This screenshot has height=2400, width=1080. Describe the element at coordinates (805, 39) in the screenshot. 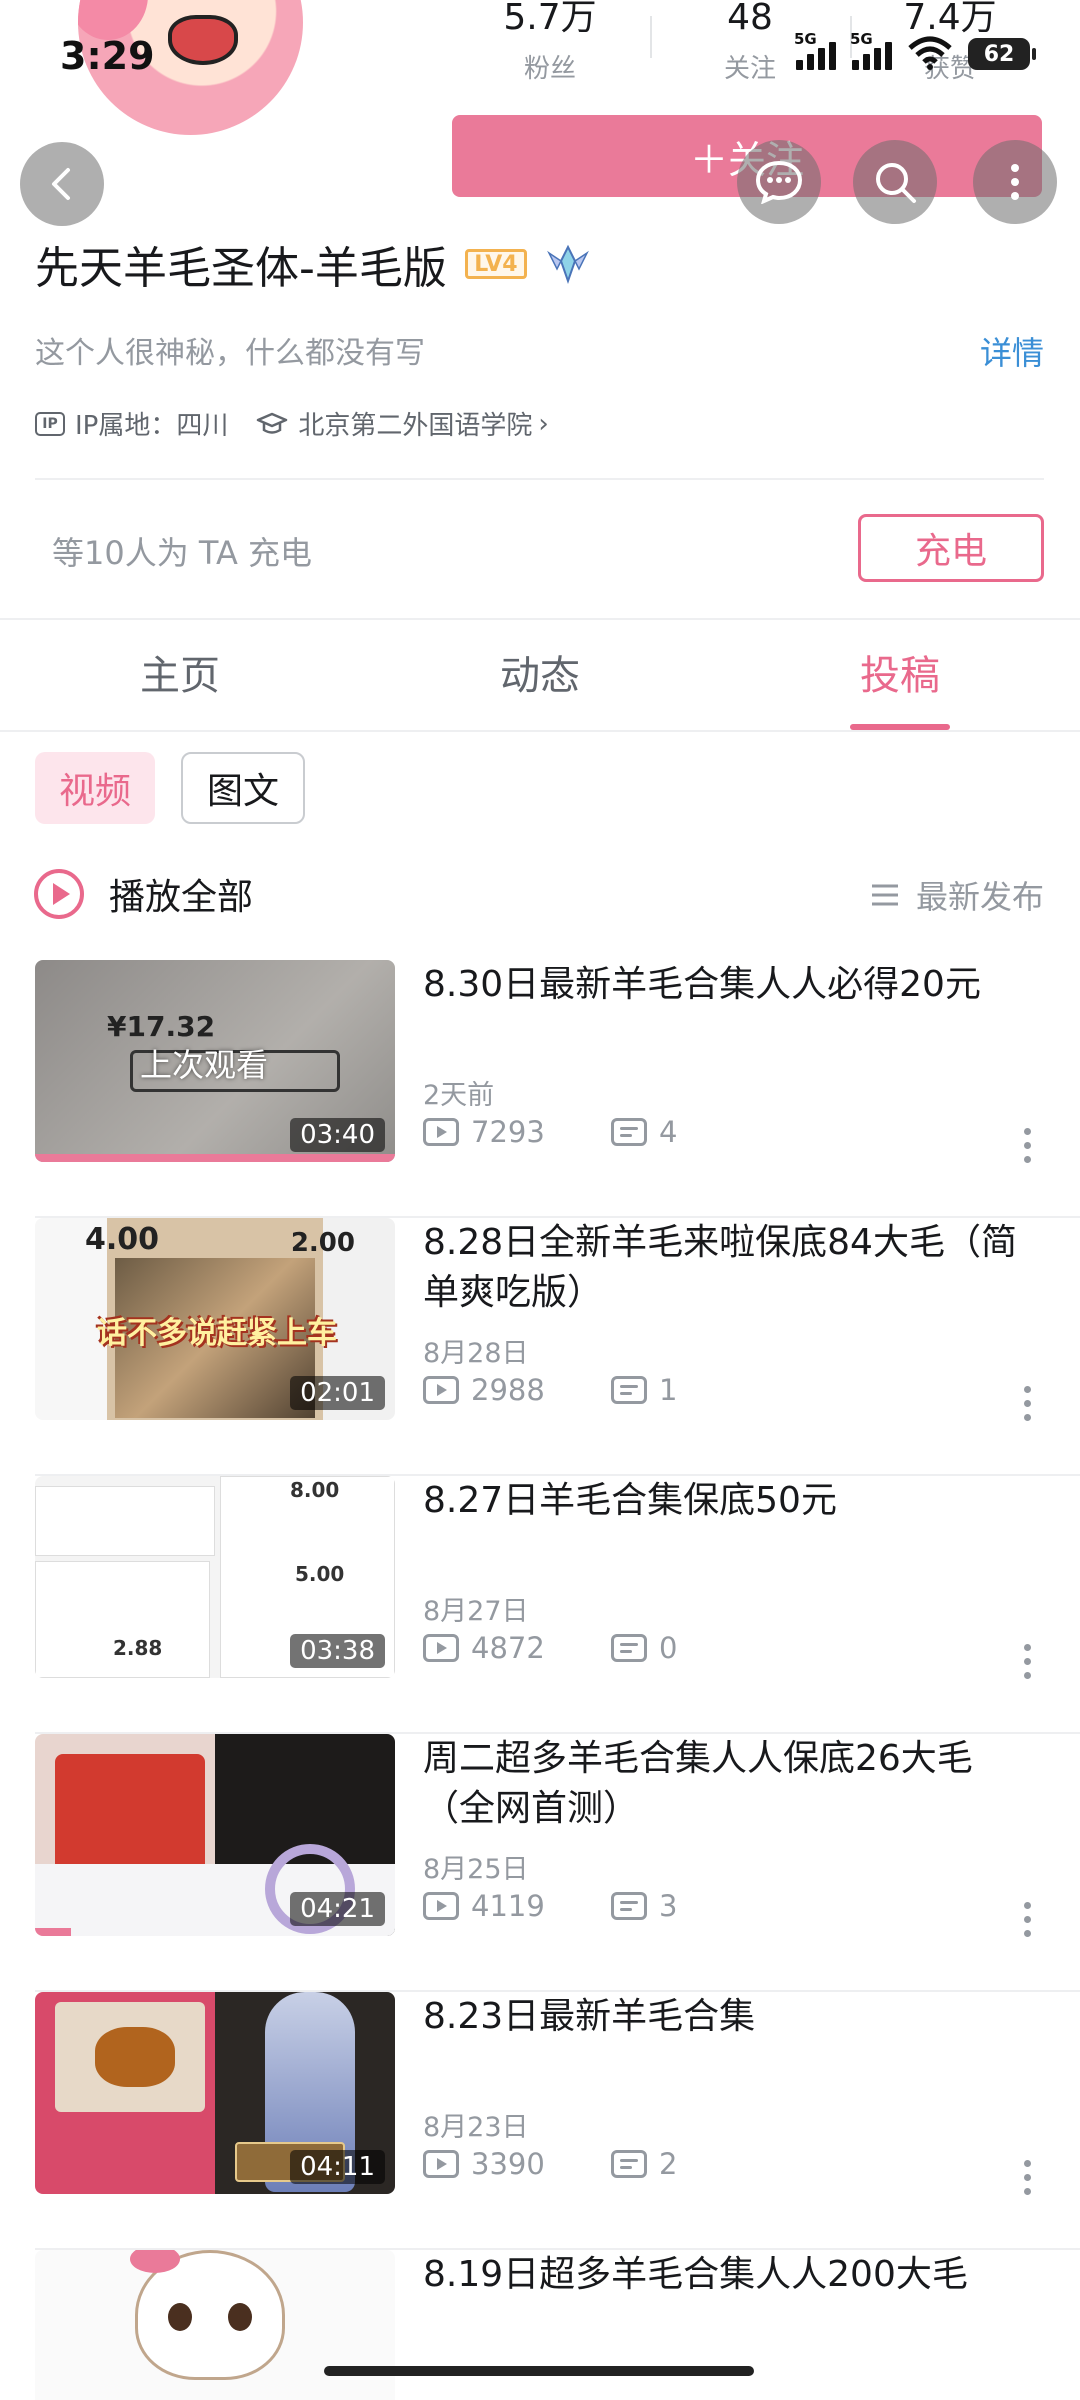

I see `network-type: 5G` at that location.